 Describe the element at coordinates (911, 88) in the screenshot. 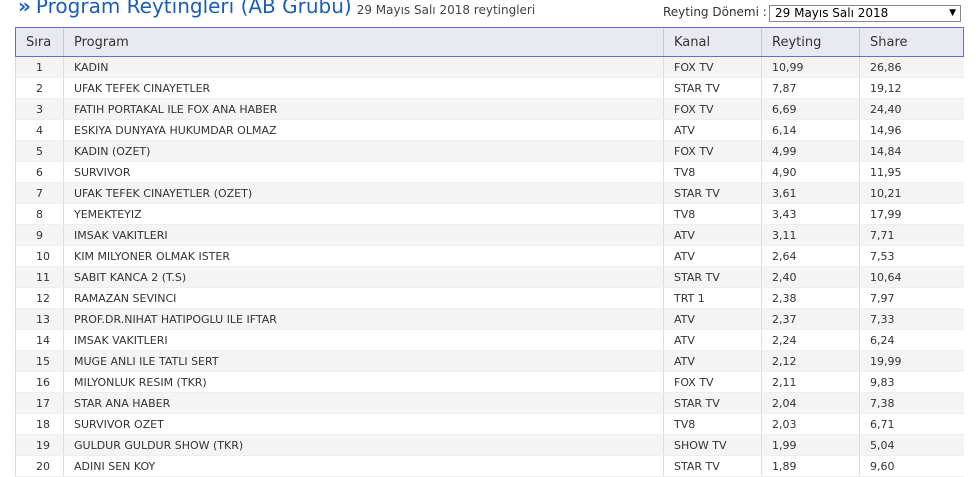

I see `cell-share: 19,12` at that location.